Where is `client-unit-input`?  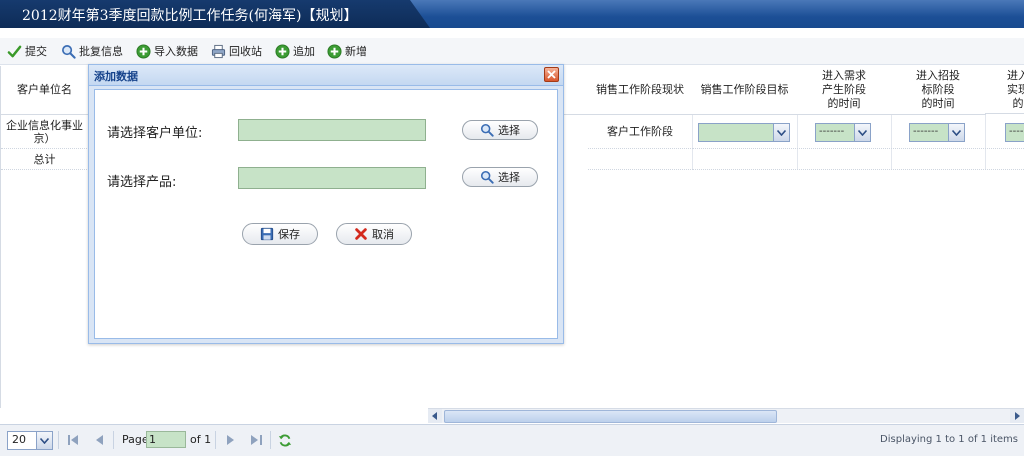
client-unit-input is located at coordinates (332, 130).